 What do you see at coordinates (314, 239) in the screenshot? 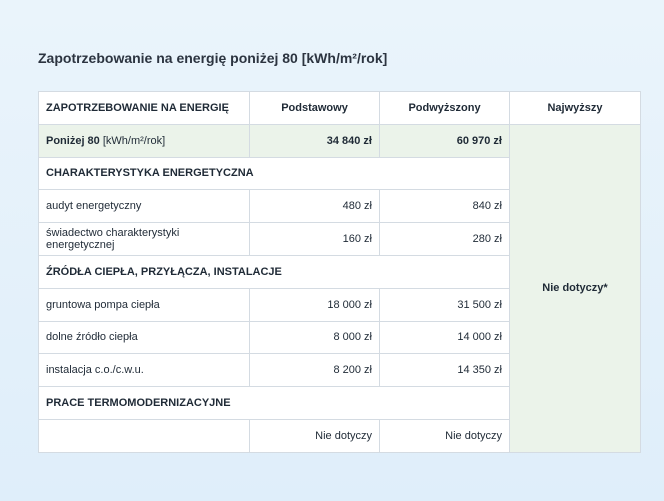
I see `row-podstawowy-swiadectwo: 160 zł` at bounding box center [314, 239].